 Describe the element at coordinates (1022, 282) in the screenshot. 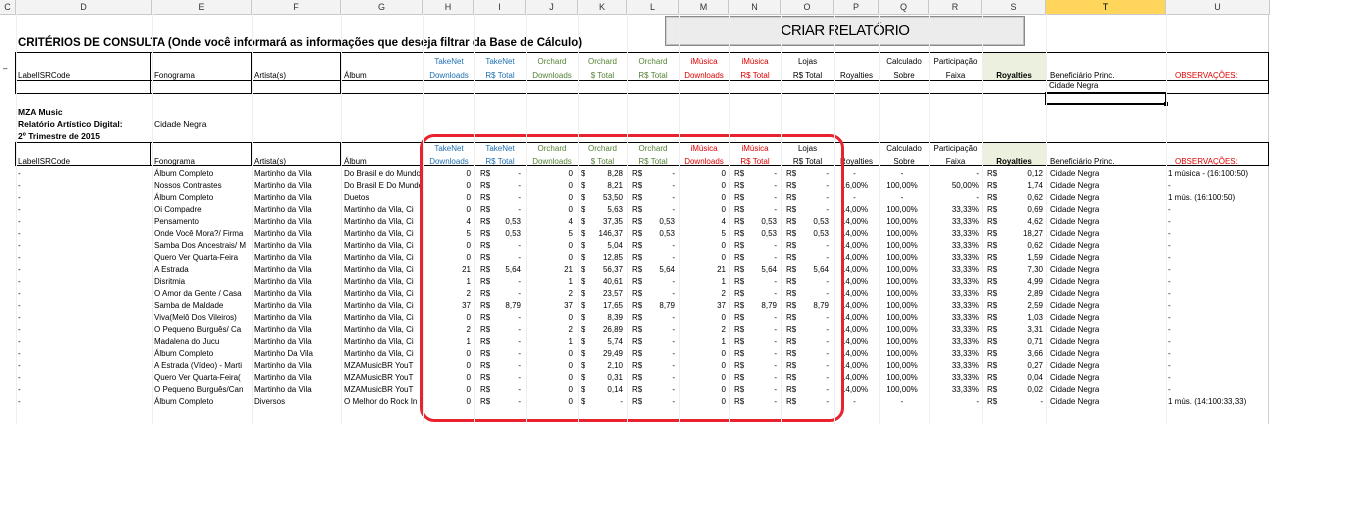

I see `cell-roy_v: 4,99` at that location.